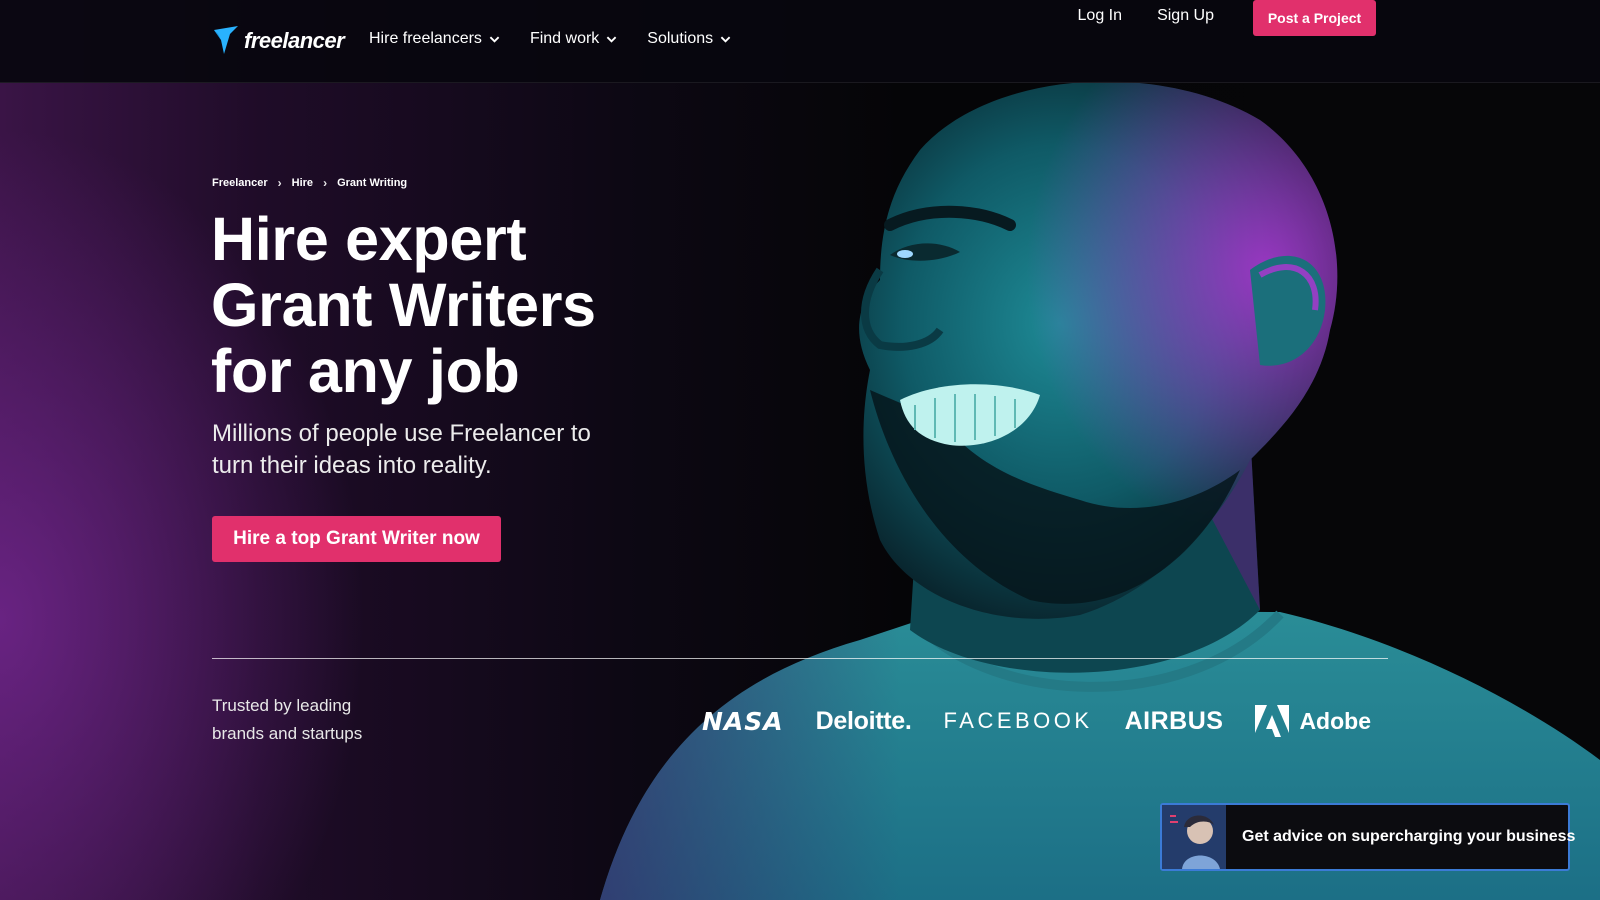 The height and width of the screenshot is (900, 1600). What do you see at coordinates (356, 539) in the screenshot?
I see `hire-grant-writer-button: Hire a top Grant Writer now` at bounding box center [356, 539].